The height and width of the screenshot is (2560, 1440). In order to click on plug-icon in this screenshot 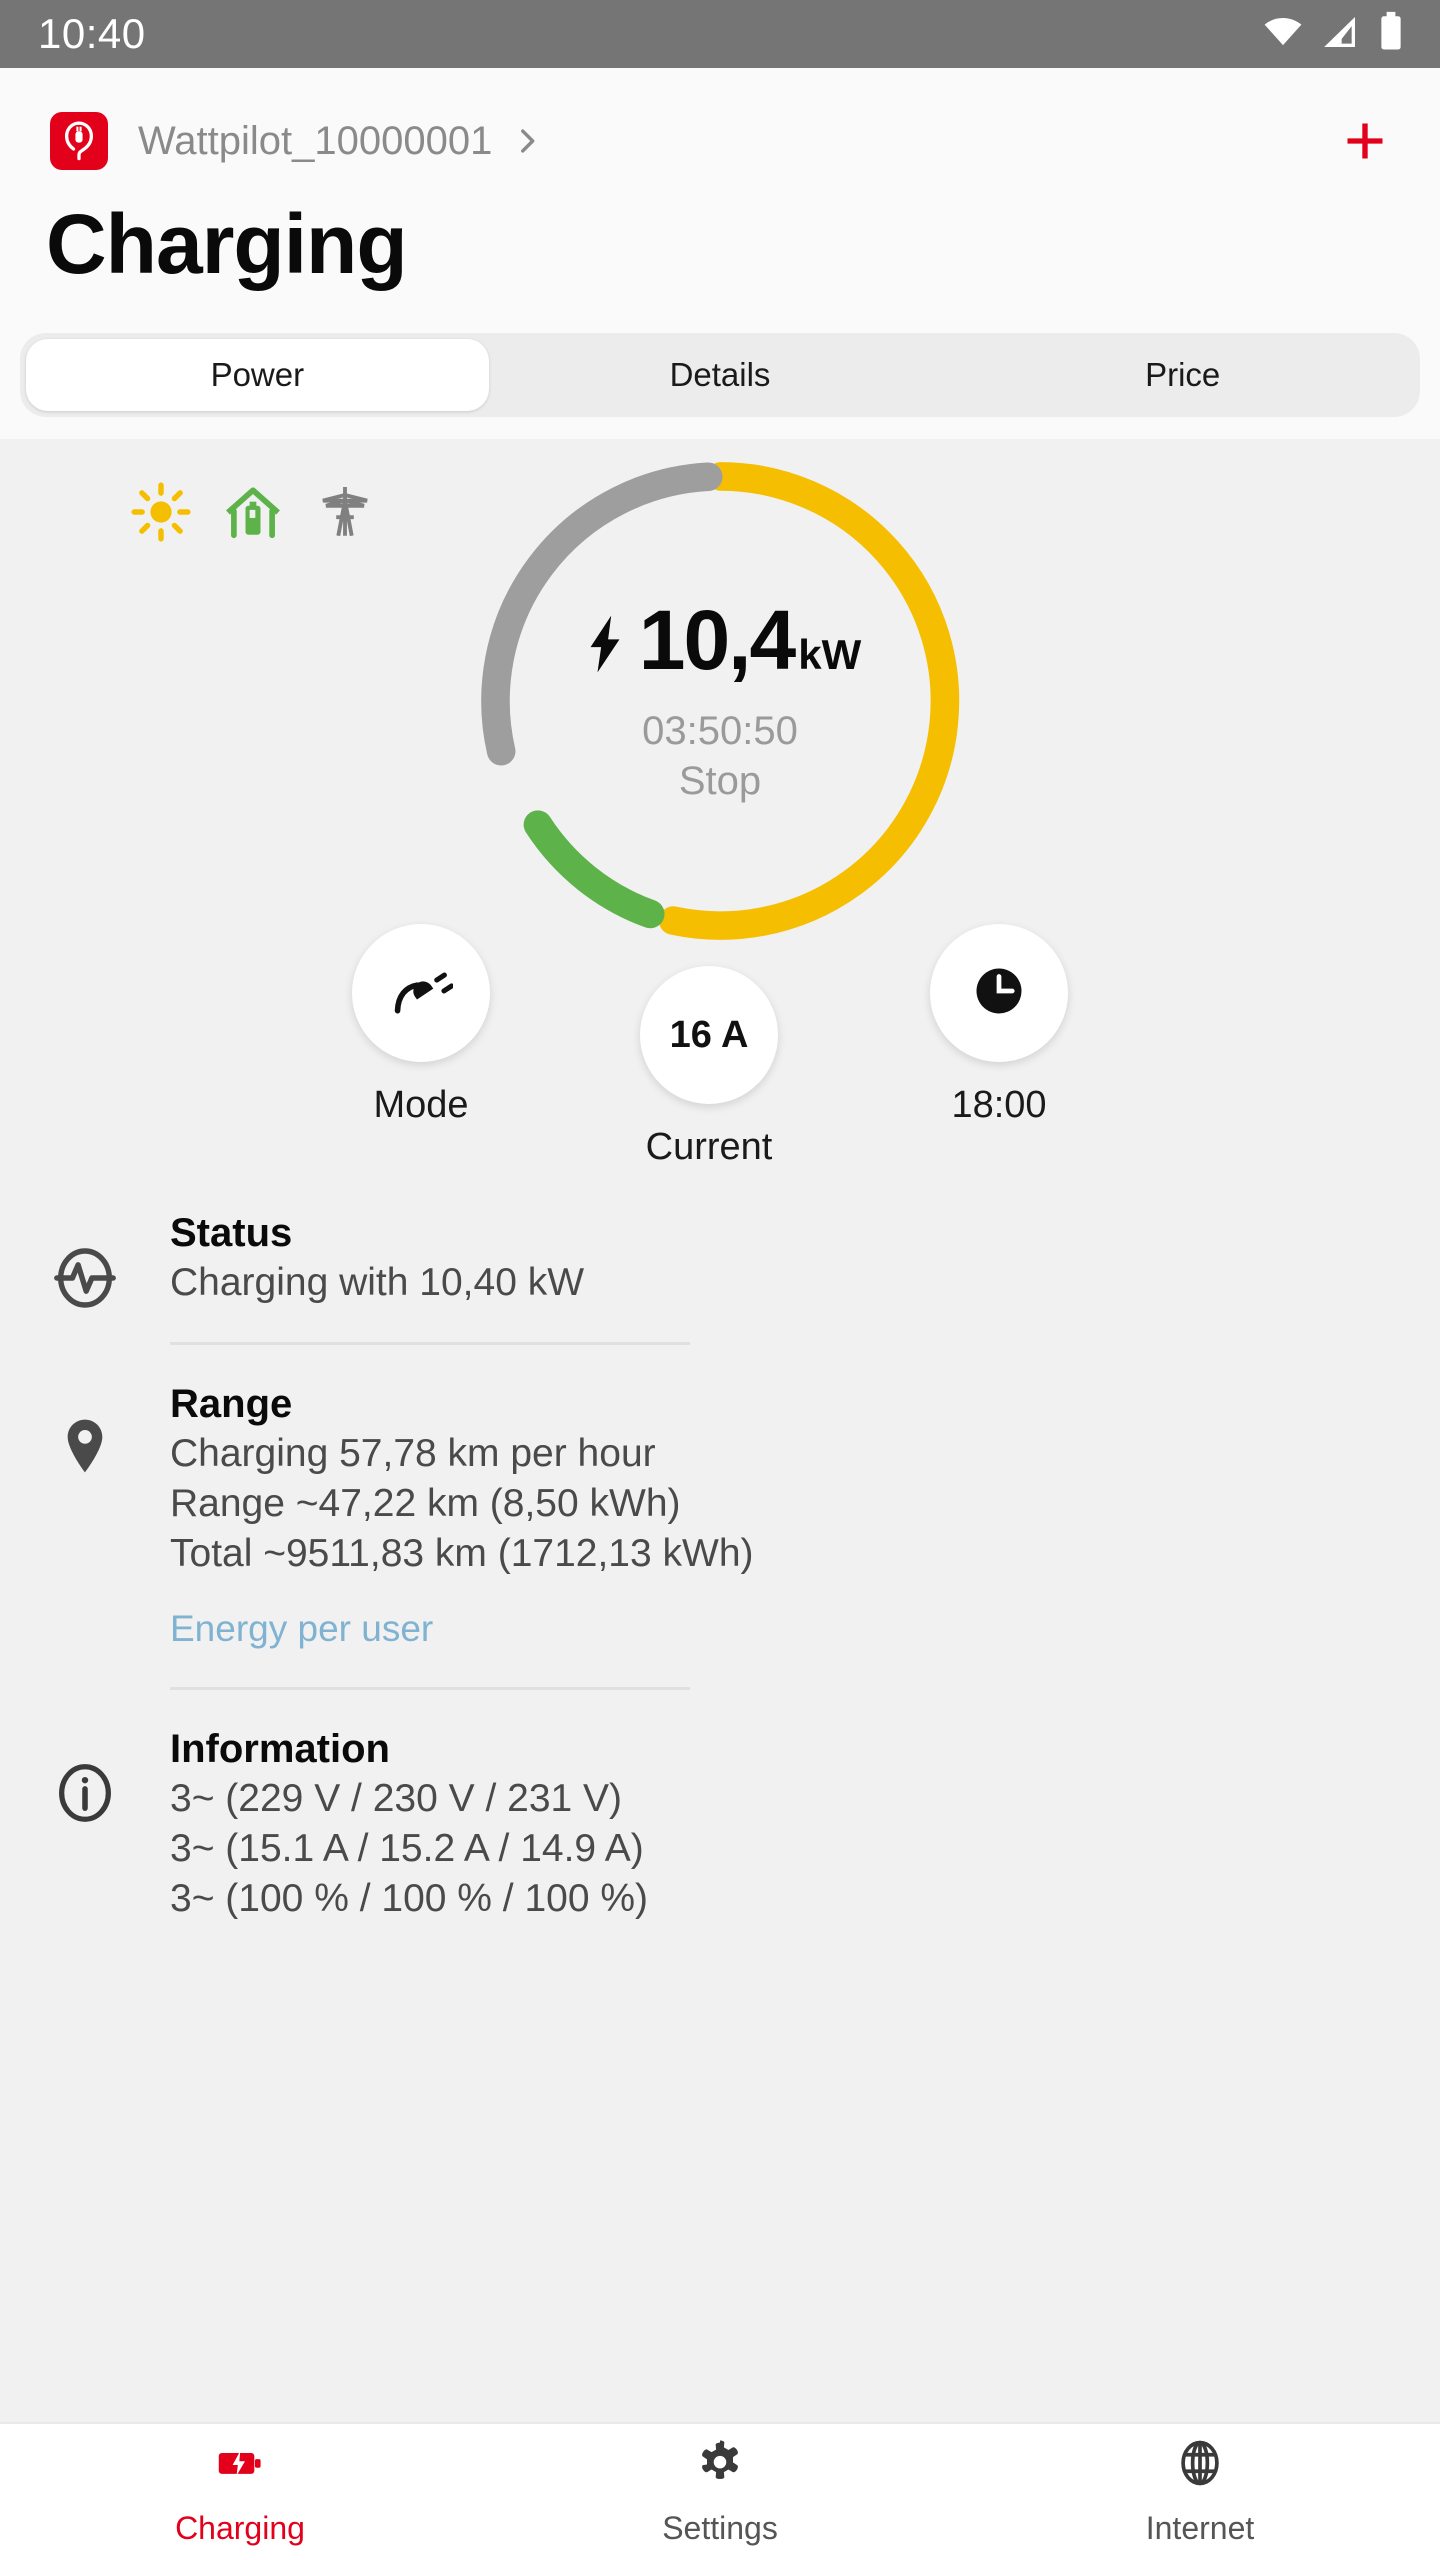, I will do `click(422, 993)`.